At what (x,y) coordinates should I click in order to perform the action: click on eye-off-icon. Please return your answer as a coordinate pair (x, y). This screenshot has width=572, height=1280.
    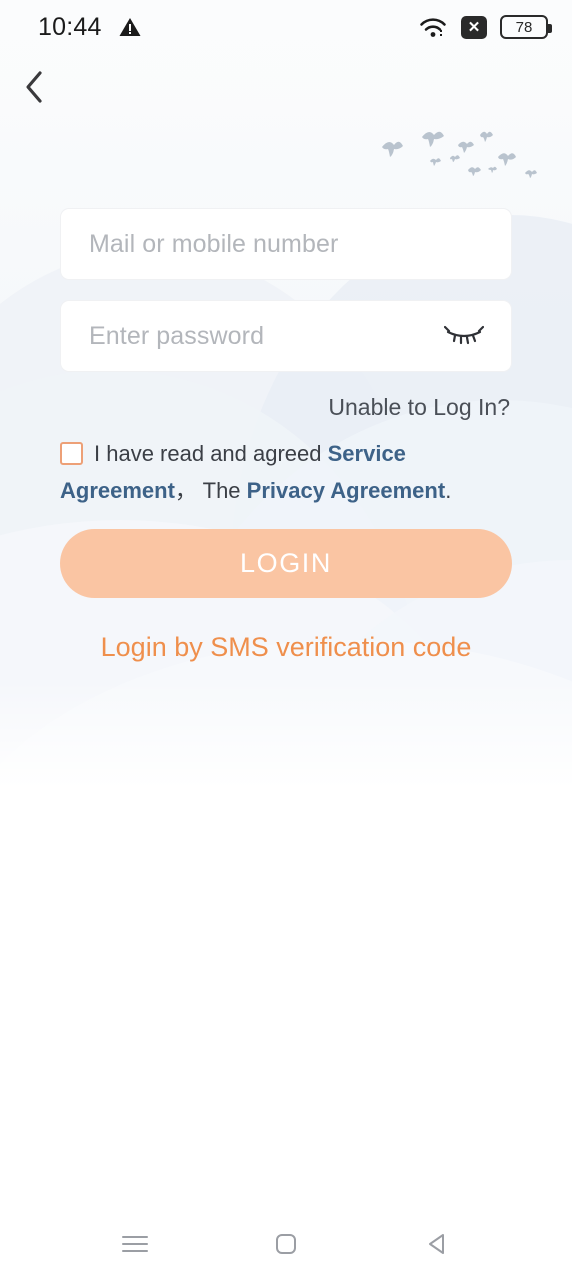
    Looking at the image, I should click on (464, 335).